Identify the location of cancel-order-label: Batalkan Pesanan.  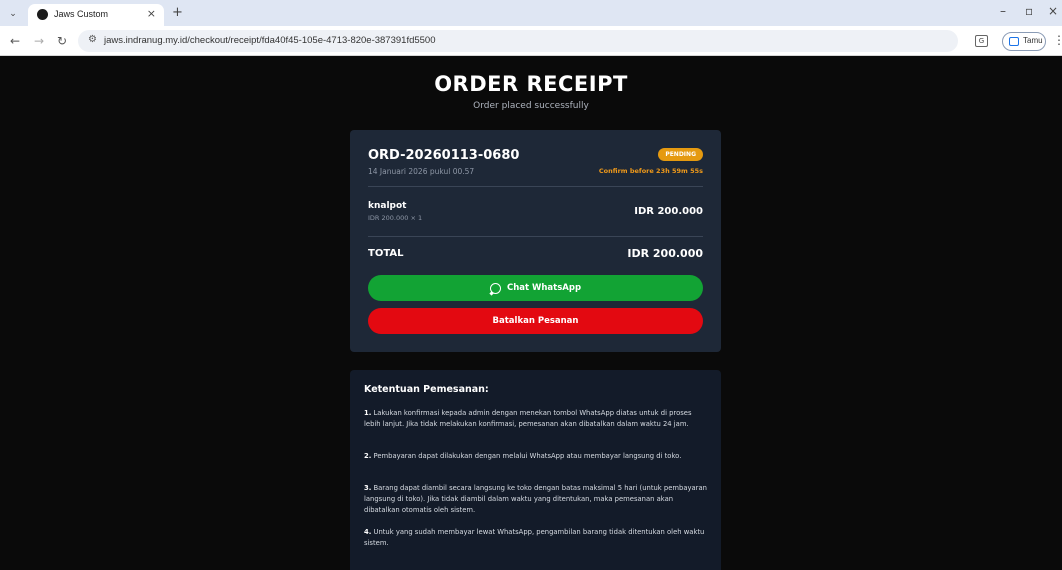
(535, 321).